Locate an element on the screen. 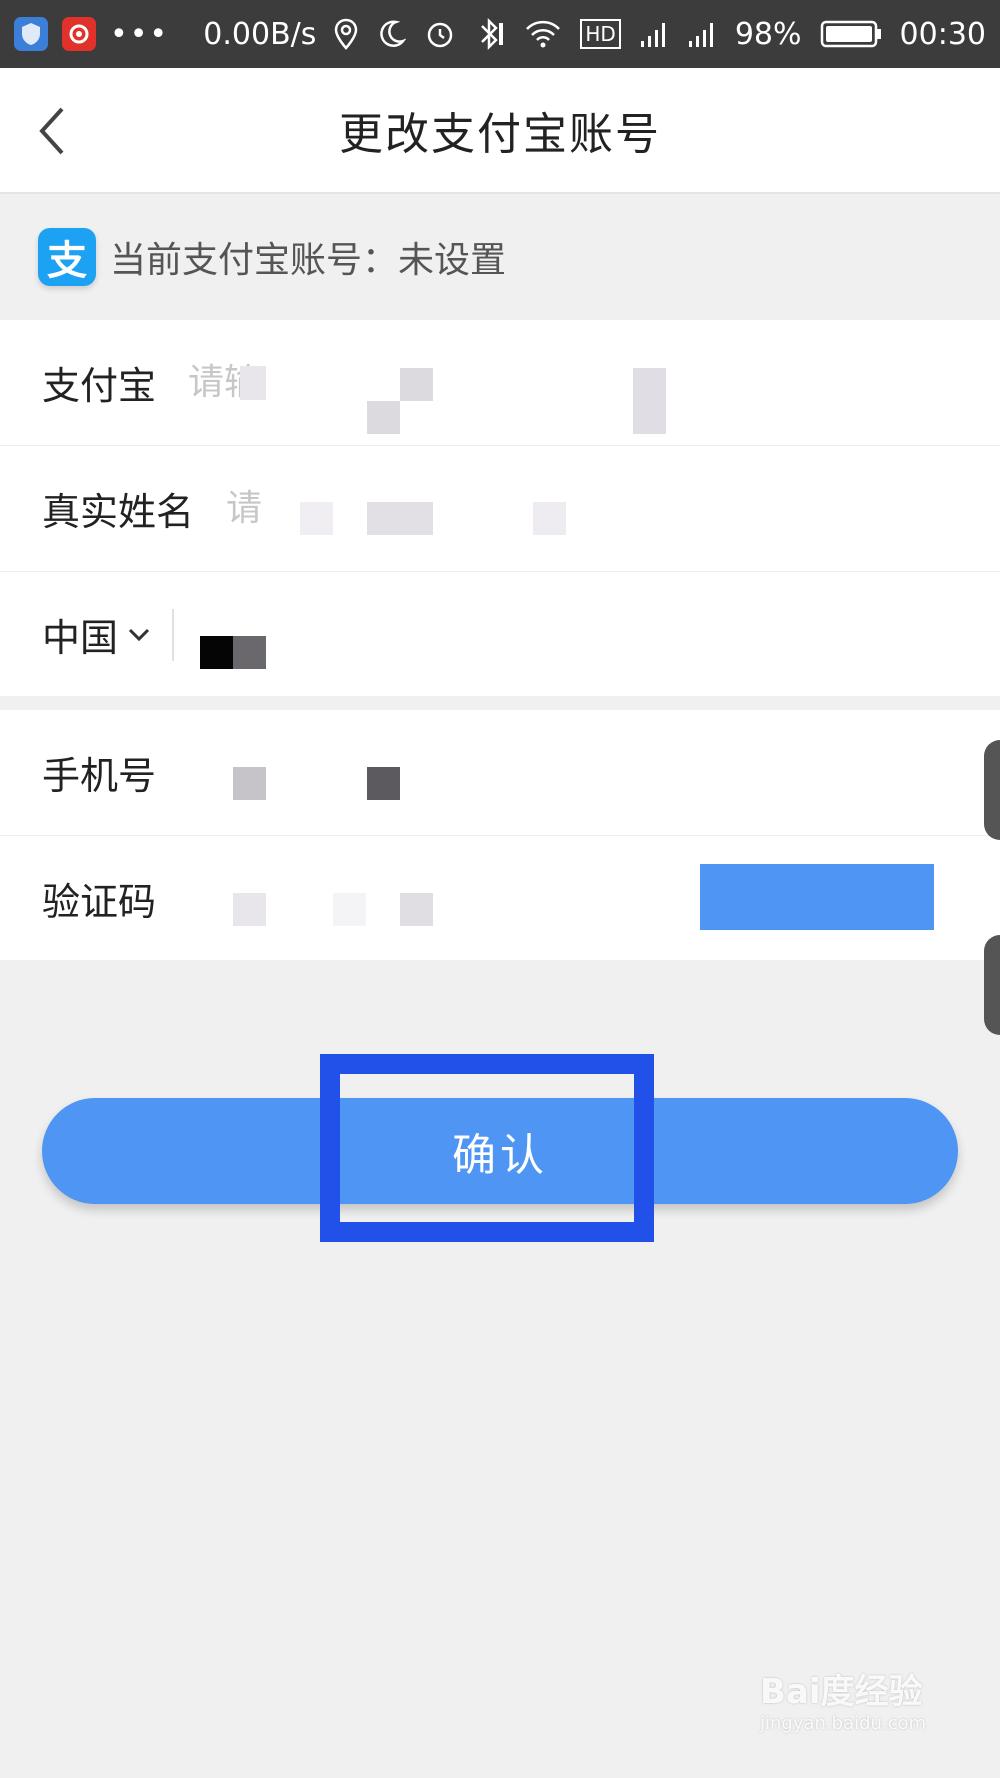 The height and width of the screenshot is (1778, 1000). phone-form-section: 手机号 验证码 is located at coordinates (500, 835).